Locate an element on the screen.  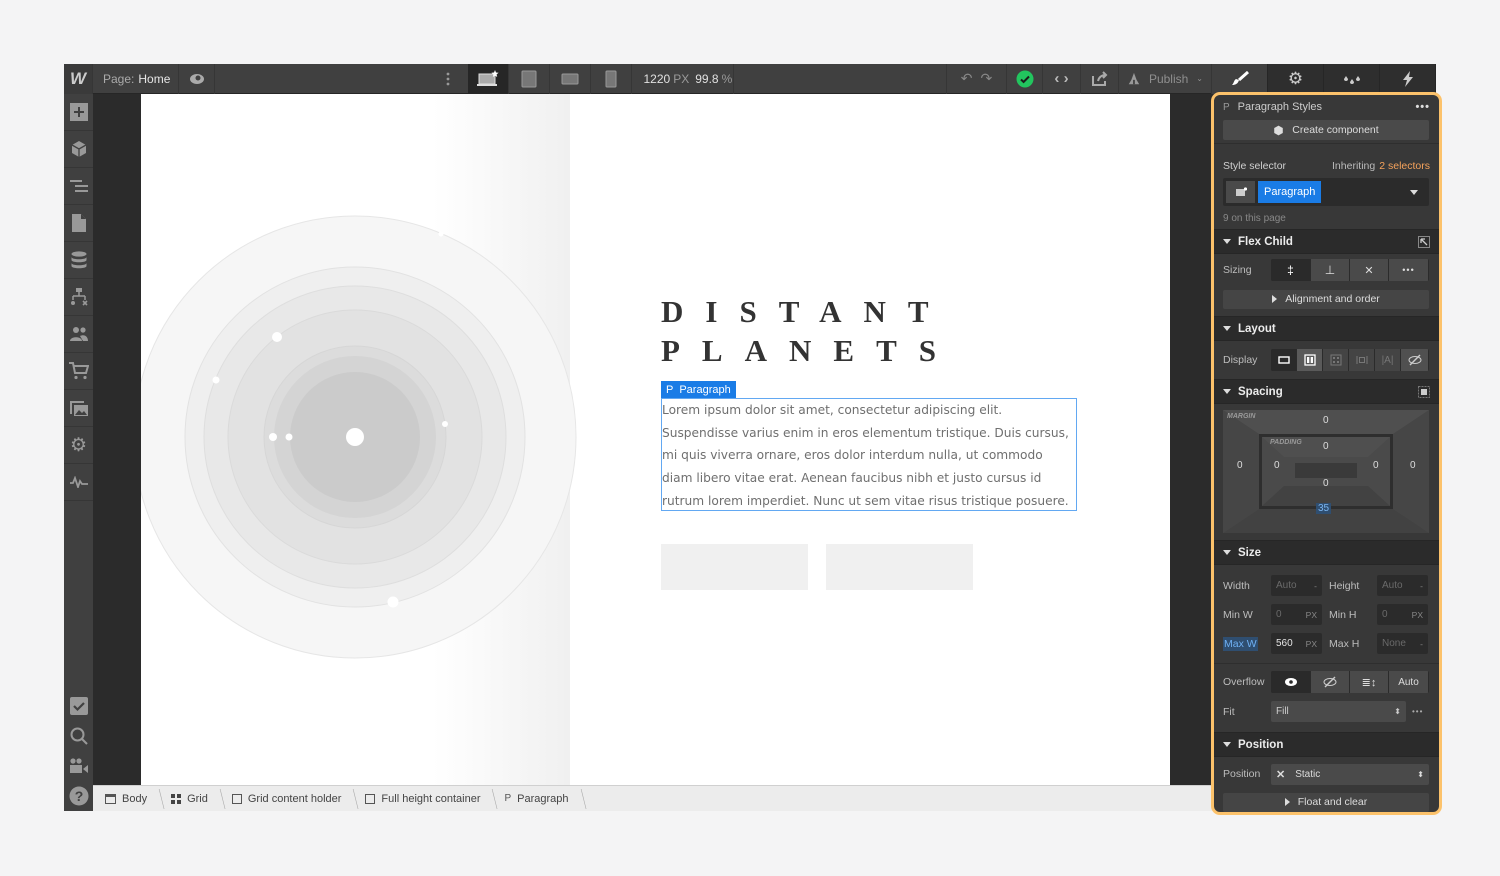
expand-arrow-icon is located at coordinates (1424, 241).